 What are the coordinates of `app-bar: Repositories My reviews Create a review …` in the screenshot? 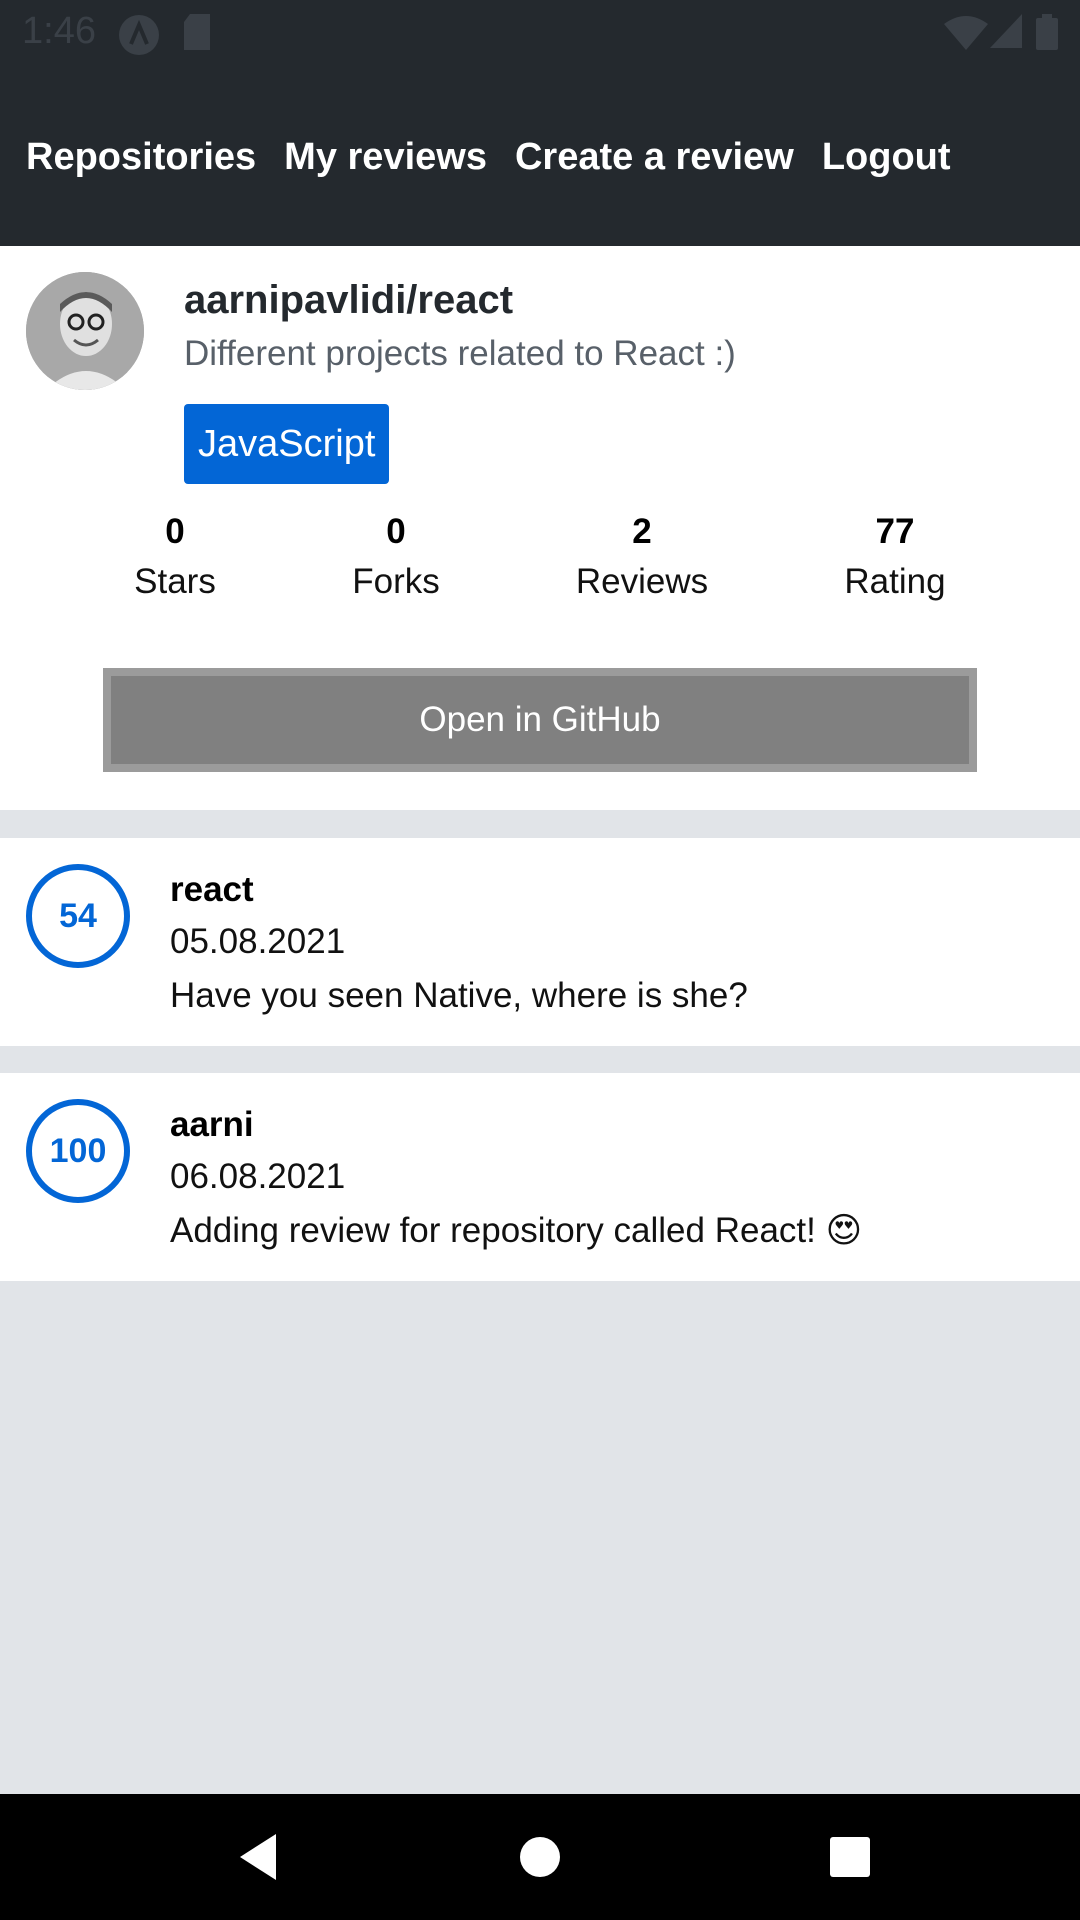 It's located at (540, 155).